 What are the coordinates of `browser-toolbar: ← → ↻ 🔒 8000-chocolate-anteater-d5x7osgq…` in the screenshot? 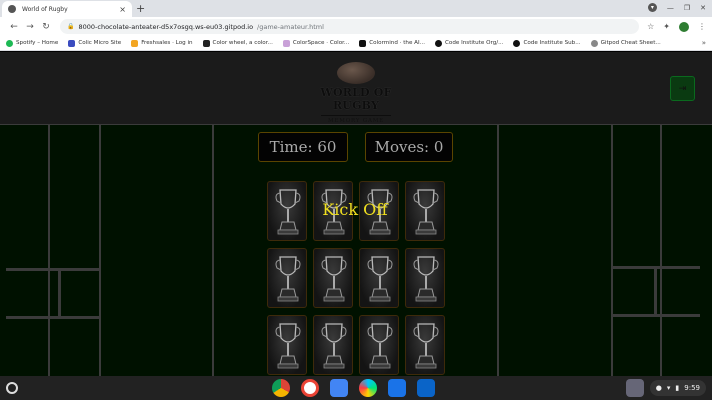 It's located at (356, 26).